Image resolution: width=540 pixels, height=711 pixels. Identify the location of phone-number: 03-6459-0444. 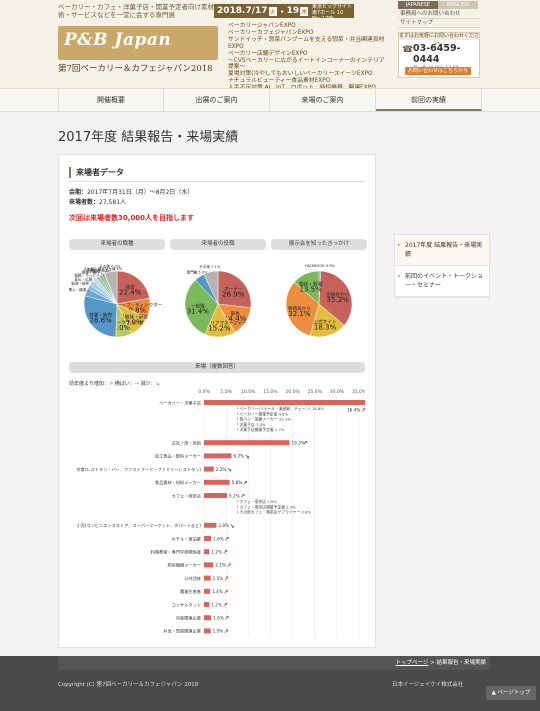
(446, 54).